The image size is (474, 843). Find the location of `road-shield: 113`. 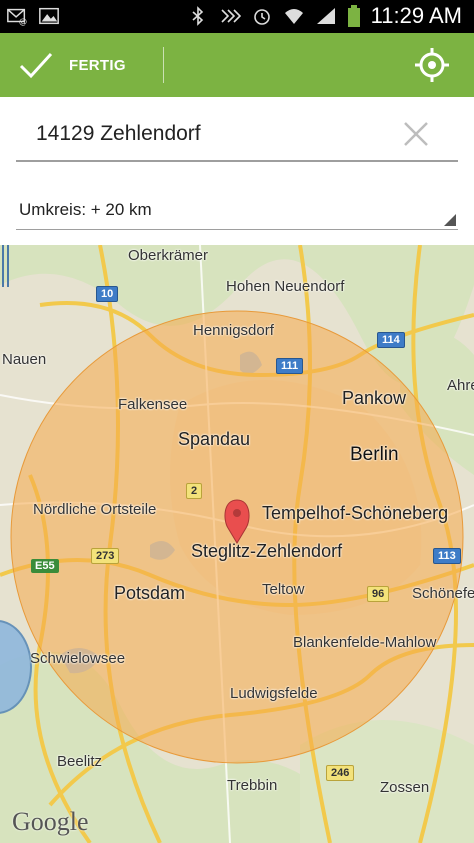

road-shield: 113 is located at coordinates (447, 556).